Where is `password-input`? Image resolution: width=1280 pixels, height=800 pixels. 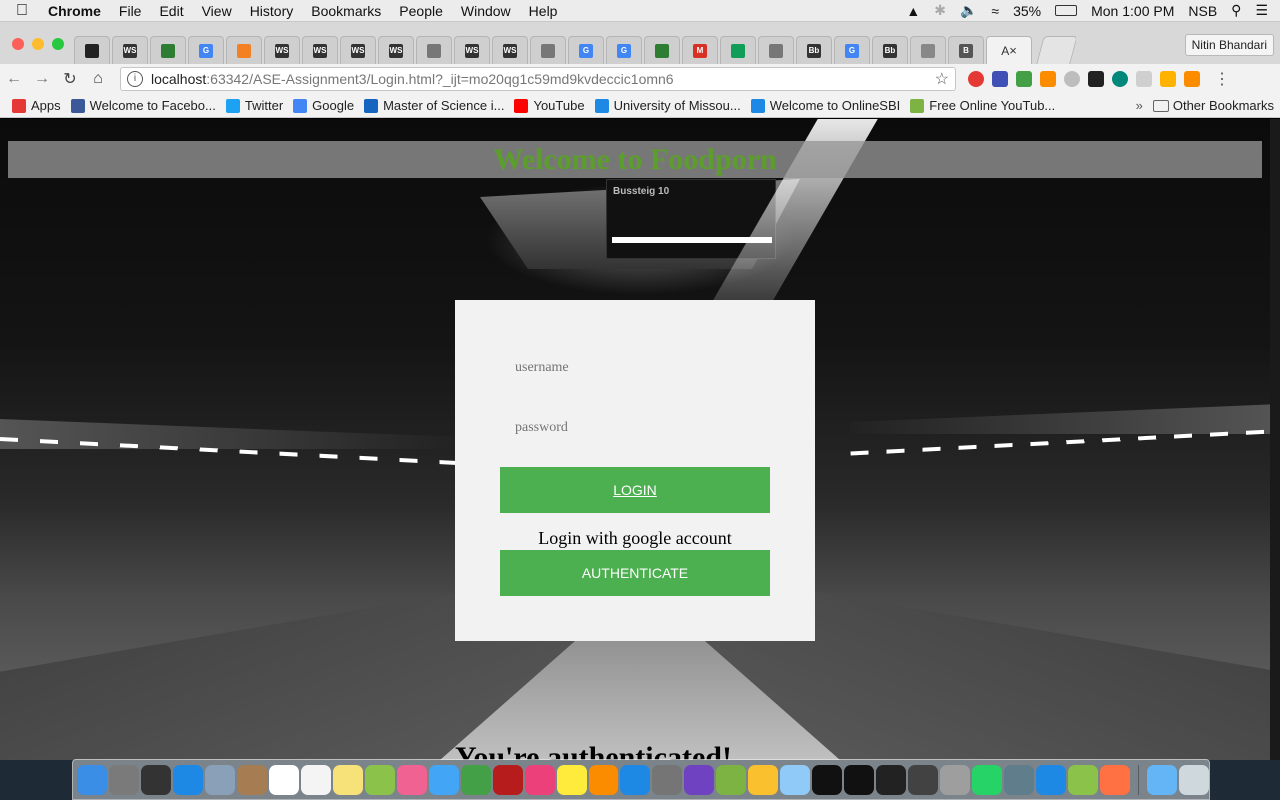 password-input is located at coordinates (635, 428).